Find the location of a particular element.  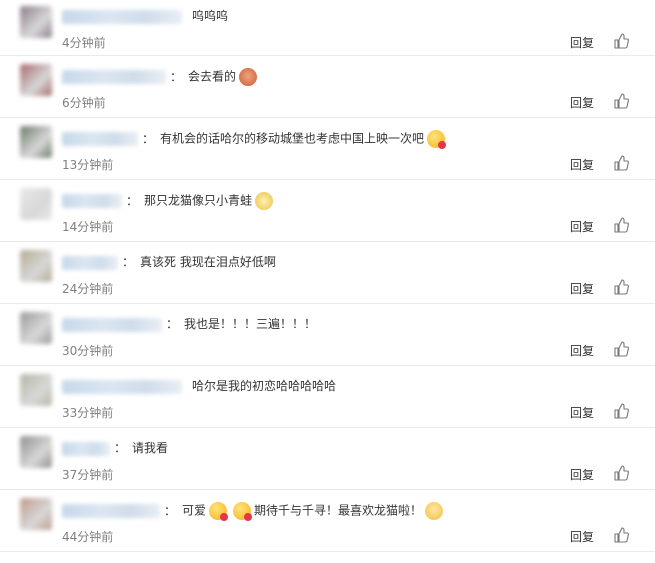

comment-item: ： 请我看 37分钟前 回复 is located at coordinates (327, 459).